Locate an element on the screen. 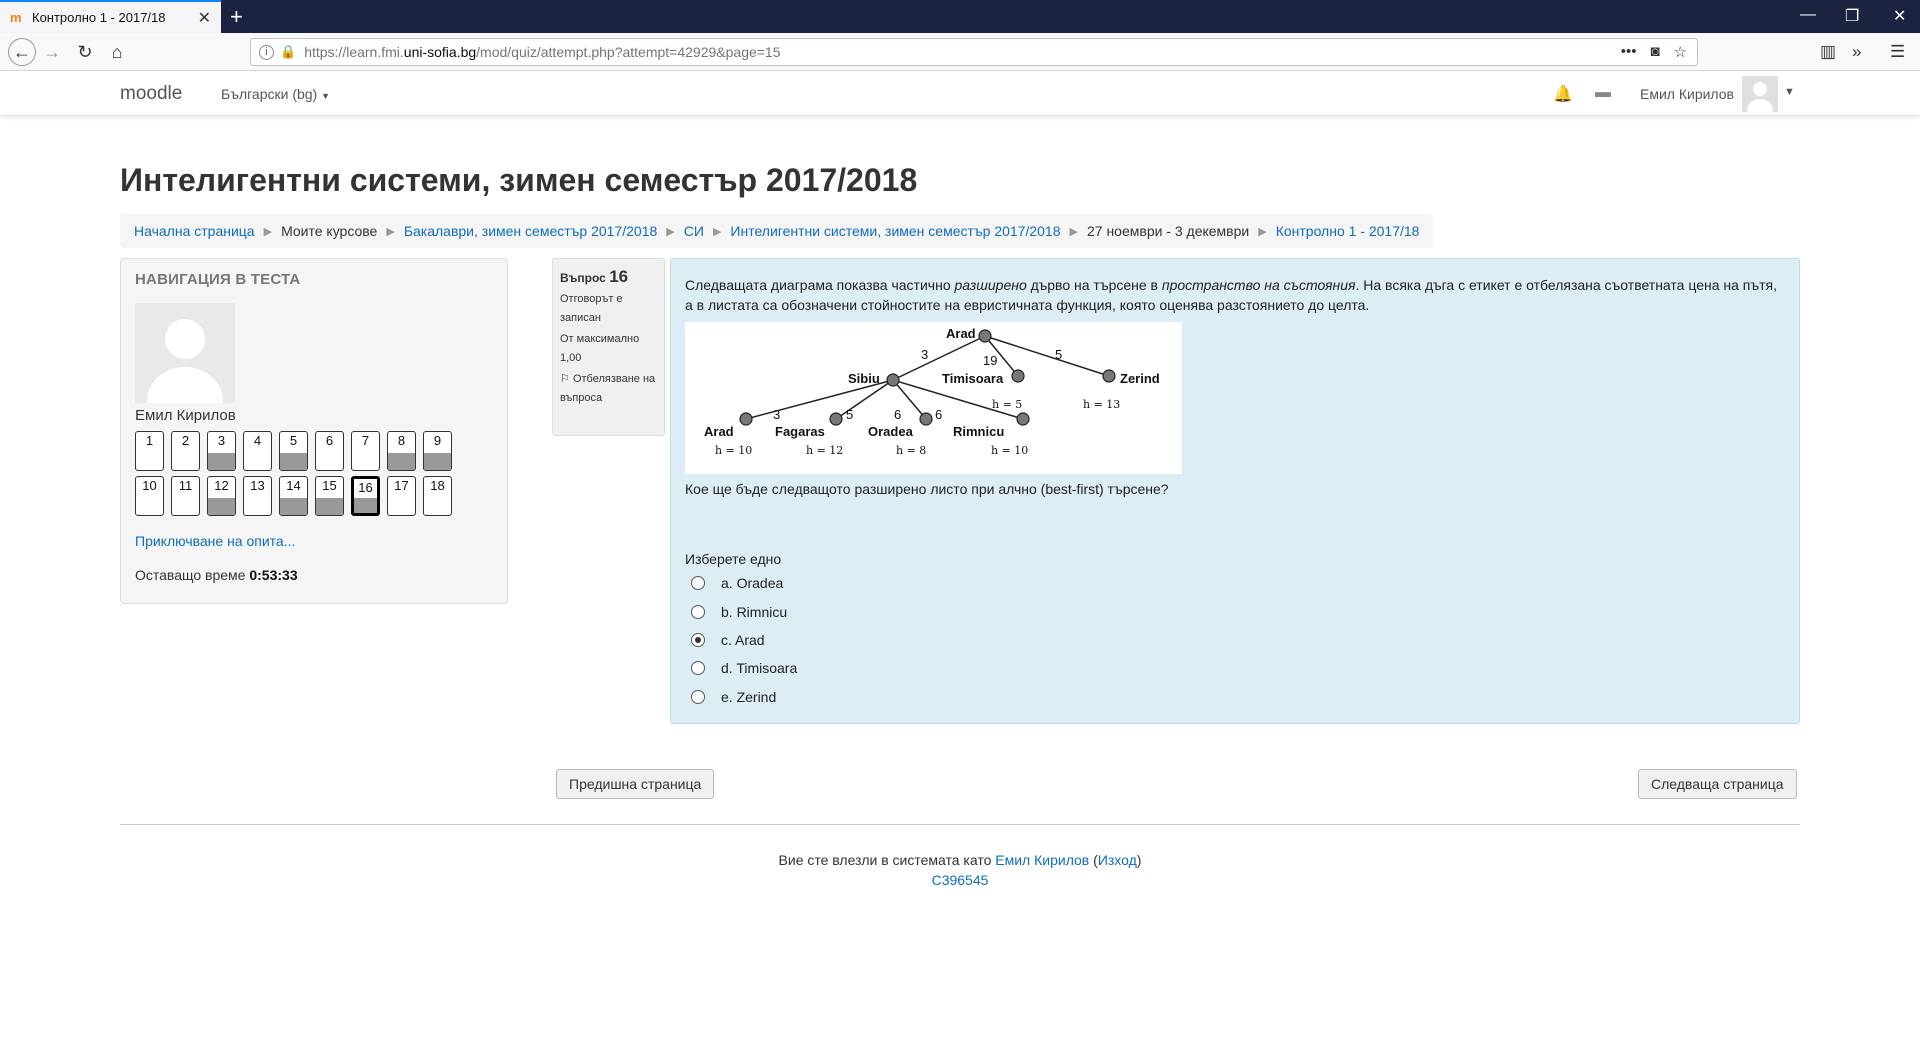  question-nav-button: 5 is located at coordinates (293, 451).